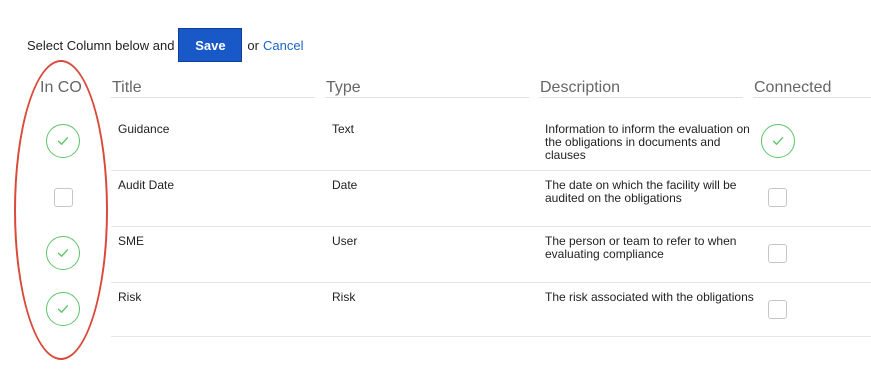  What do you see at coordinates (283, 45) in the screenshot?
I see `cancel-link: Cancel` at bounding box center [283, 45].